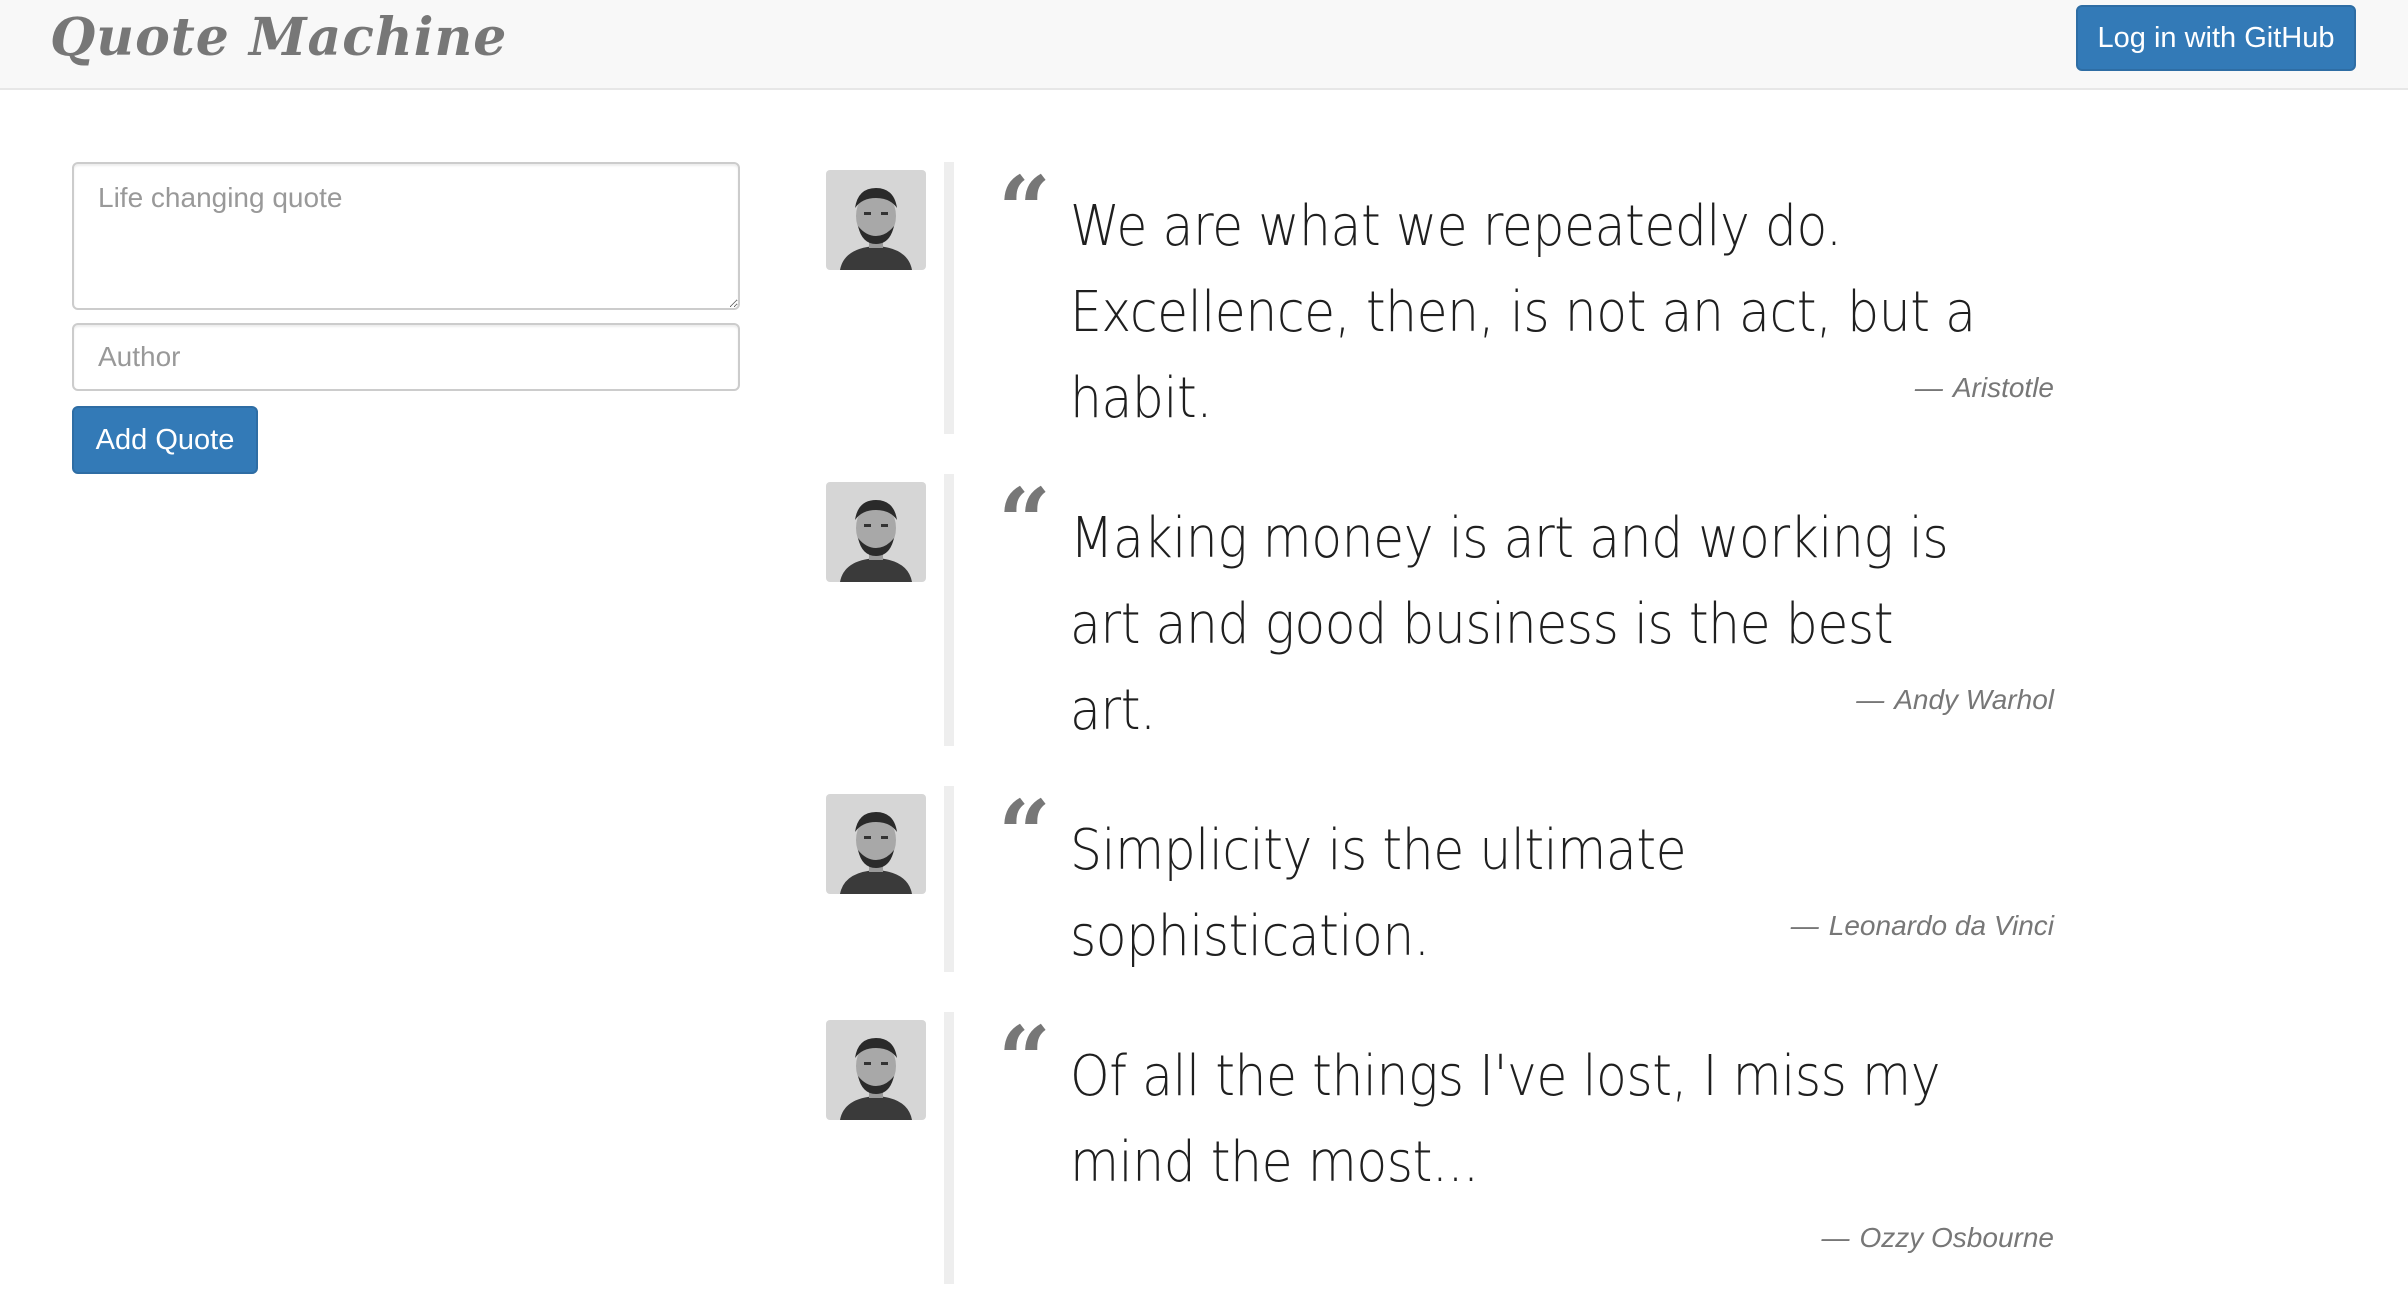 This screenshot has width=2408, height=1306. Describe the element at coordinates (1654, 926) in the screenshot. I see `quote-author: — Leonardo da Vinci` at that location.